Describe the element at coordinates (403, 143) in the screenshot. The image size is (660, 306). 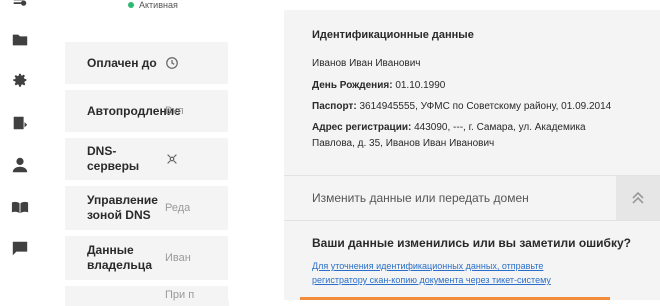
I see `address-value: Павлова, д. 35, Иванов Иван Иванович` at that location.